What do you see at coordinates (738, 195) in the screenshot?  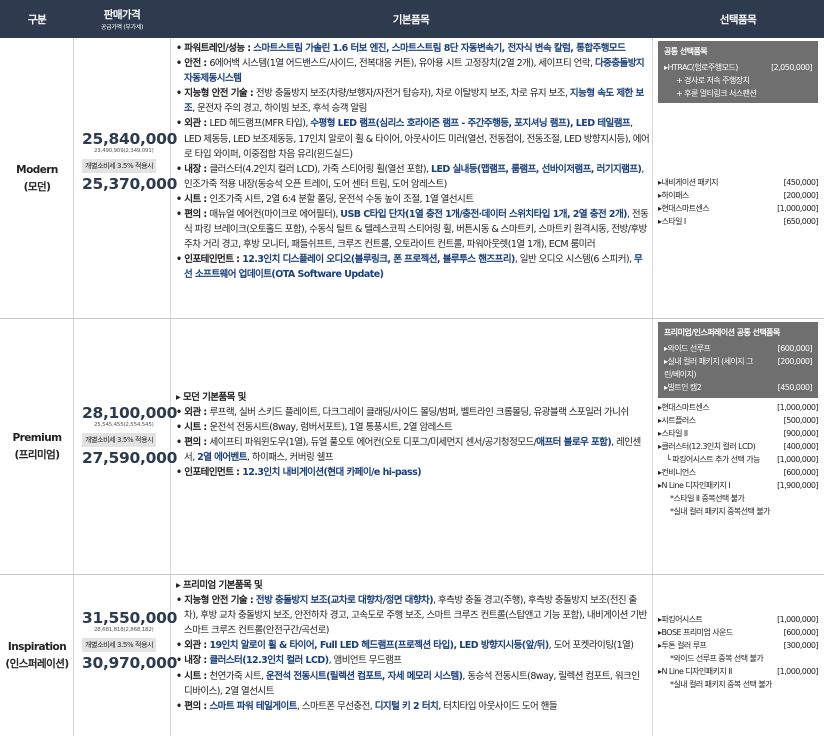 I see `option-item: 하이패스 [200,000]` at bounding box center [738, 195].